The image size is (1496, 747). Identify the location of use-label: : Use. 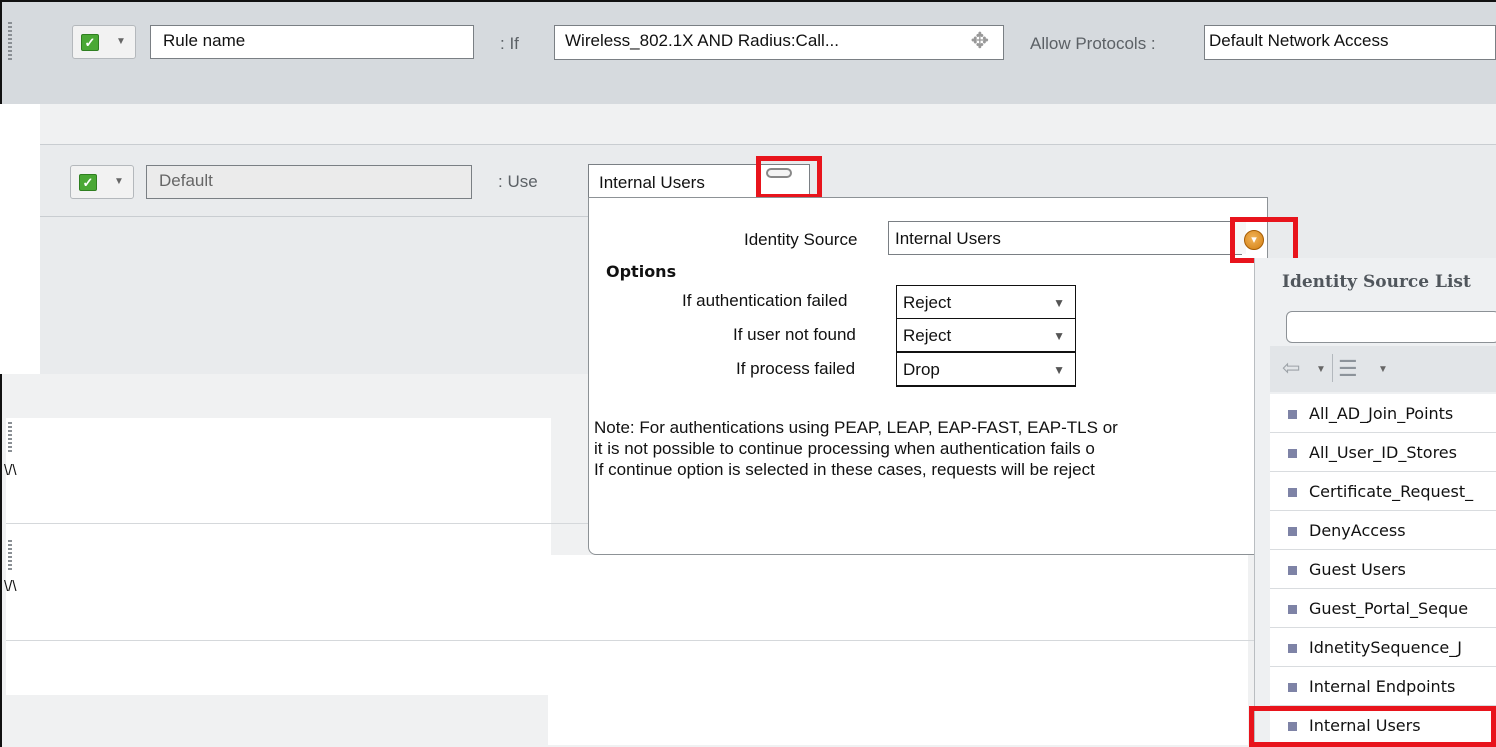
(518, 181).